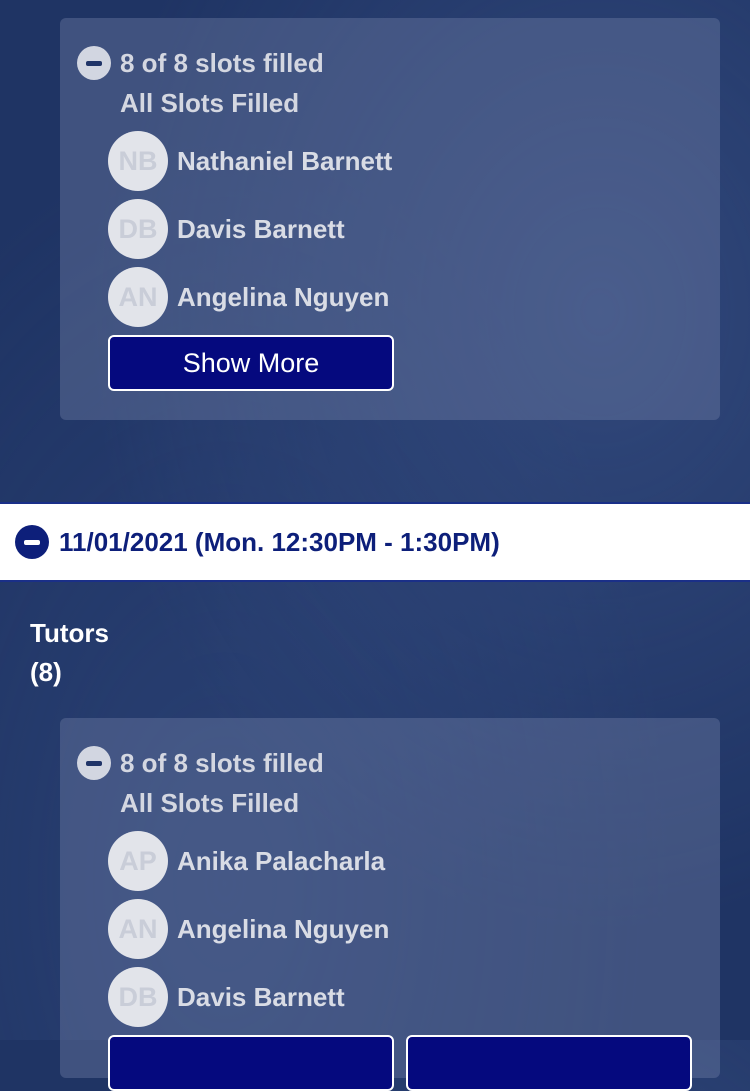 The height and width of the screenshot is (1091, 750). I want to click on show-more-button: Show More, so click(251, 363).